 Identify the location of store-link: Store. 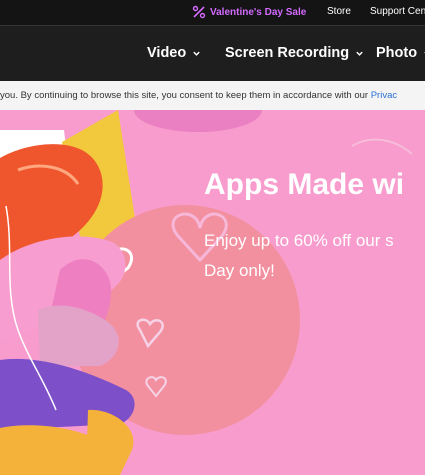
(339, 11).